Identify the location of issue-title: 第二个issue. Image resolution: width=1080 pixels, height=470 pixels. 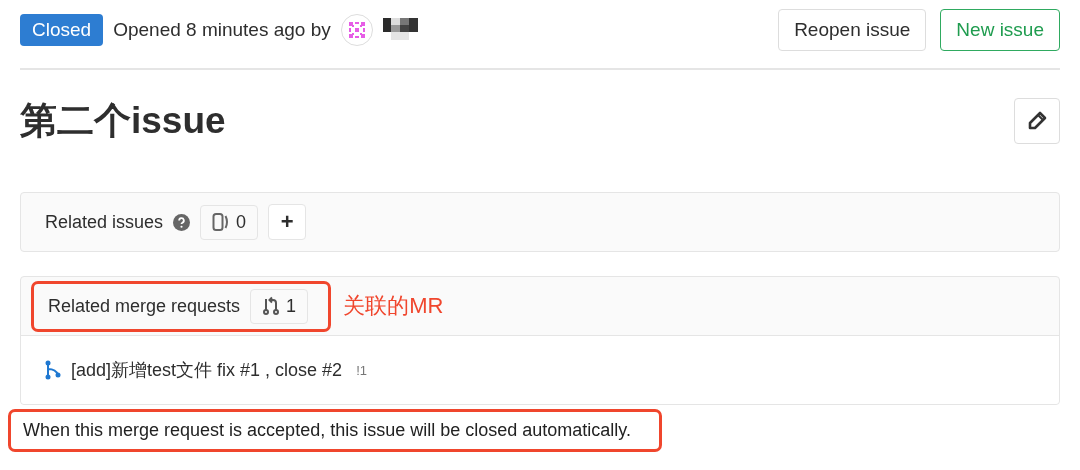
(123, 121).